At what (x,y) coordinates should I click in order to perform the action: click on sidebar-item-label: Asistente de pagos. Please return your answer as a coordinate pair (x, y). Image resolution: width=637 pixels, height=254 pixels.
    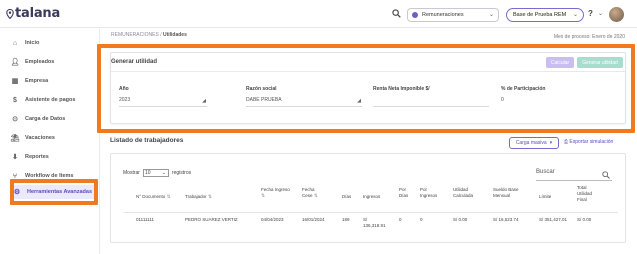
    Looking at the image, I should click on (50, 100).